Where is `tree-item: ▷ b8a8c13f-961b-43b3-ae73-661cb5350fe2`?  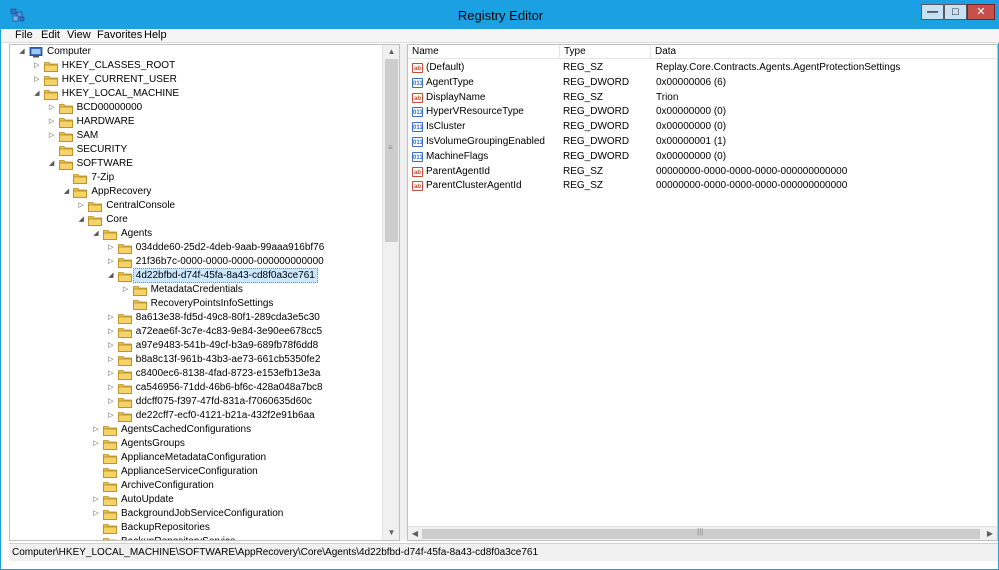
tree-item: ▷ b8a8c13f-961b-43b3-ae73-661cb5350fe2 is located at coordinates (195, 360).